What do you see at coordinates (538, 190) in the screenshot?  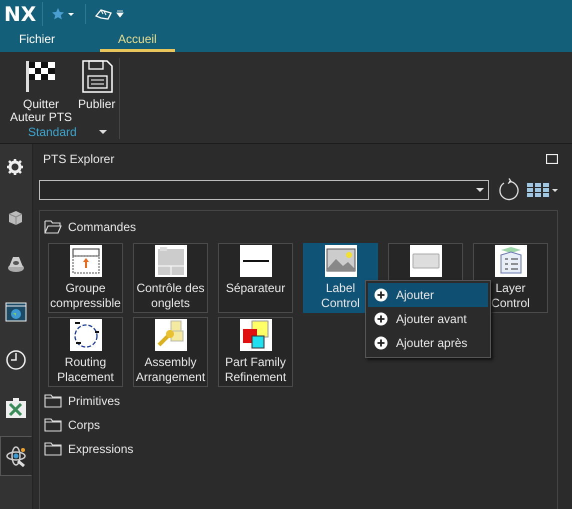 I see `grid-view-icon` at bounding box center [538, 190].